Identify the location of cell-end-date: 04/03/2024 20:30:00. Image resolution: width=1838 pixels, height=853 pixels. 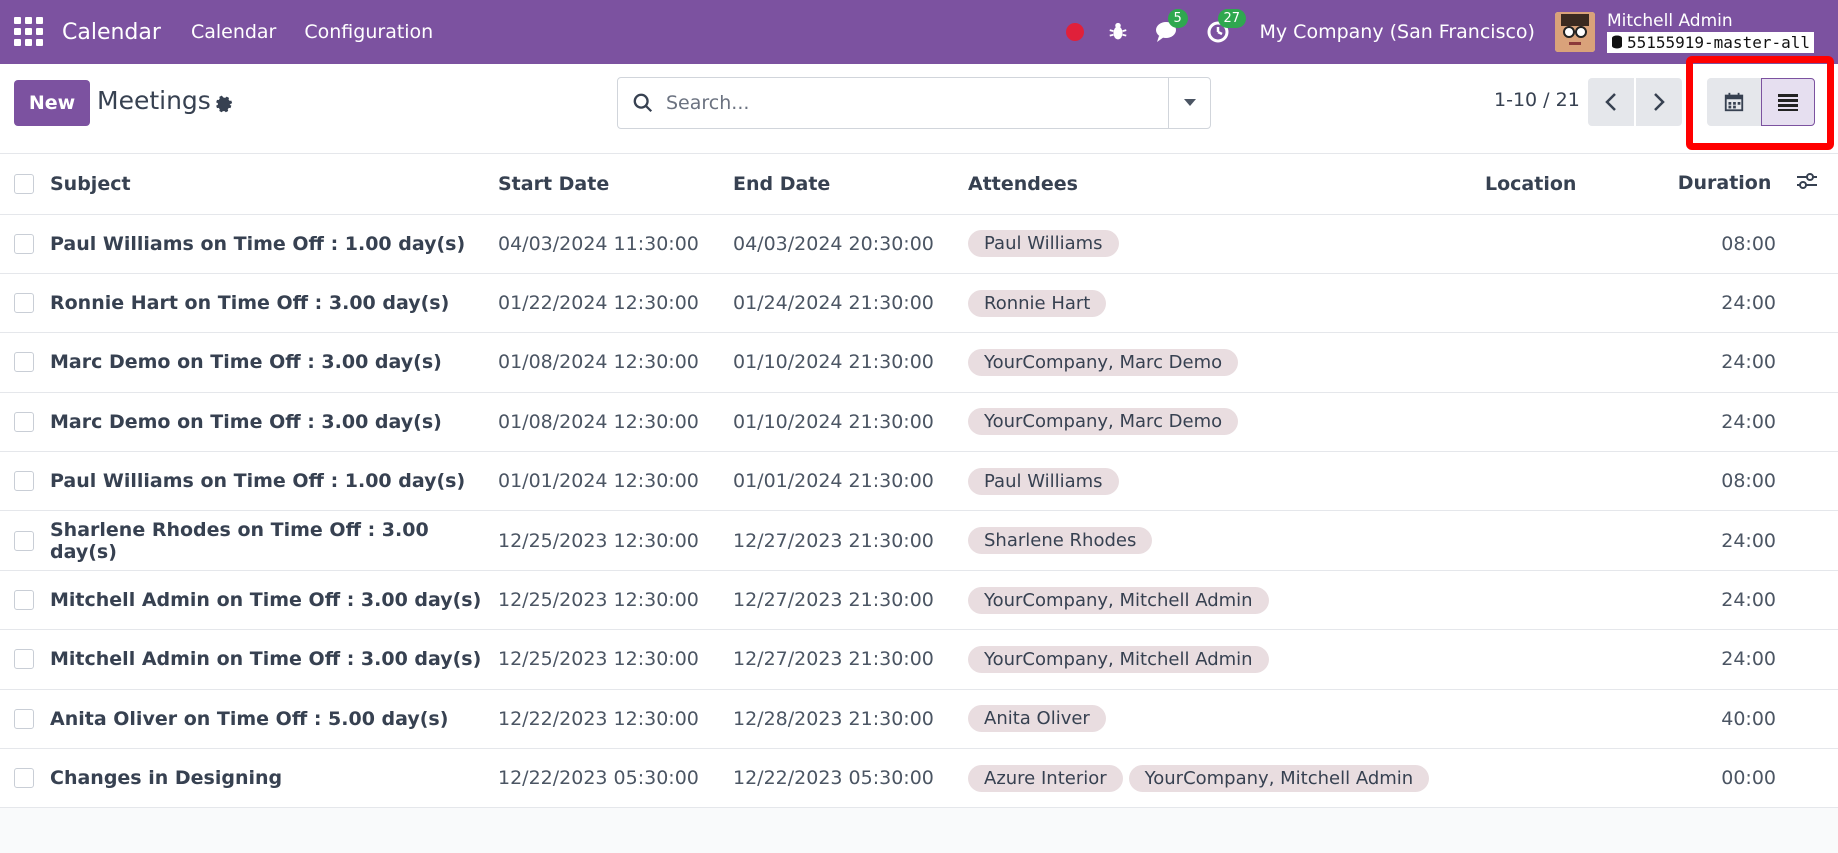
(850, 244).